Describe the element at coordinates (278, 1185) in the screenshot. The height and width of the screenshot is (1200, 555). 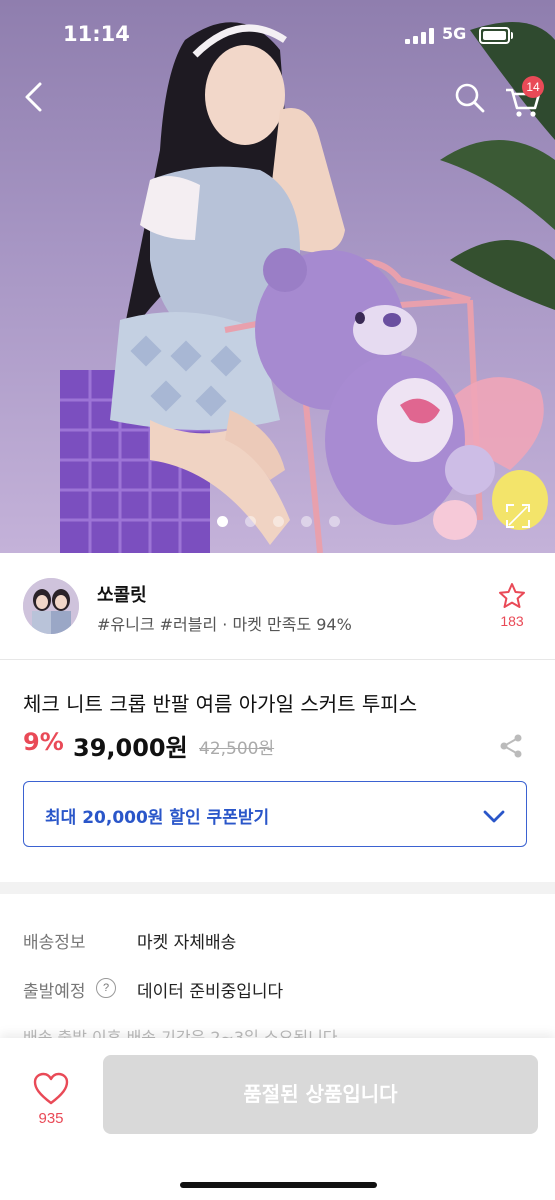
I see `home-indicator` at that location.